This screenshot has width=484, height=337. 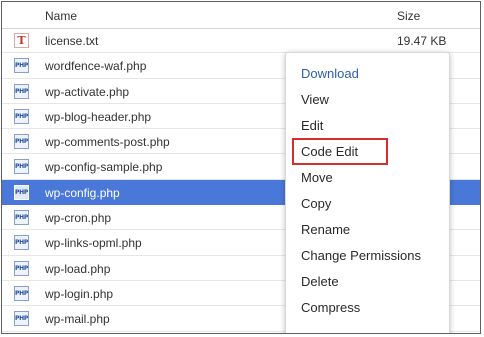 What do you see at coordinates (79, 293) in the screenshot?
I see `file-name: wp-login.php` at bounding box center [79, 293].